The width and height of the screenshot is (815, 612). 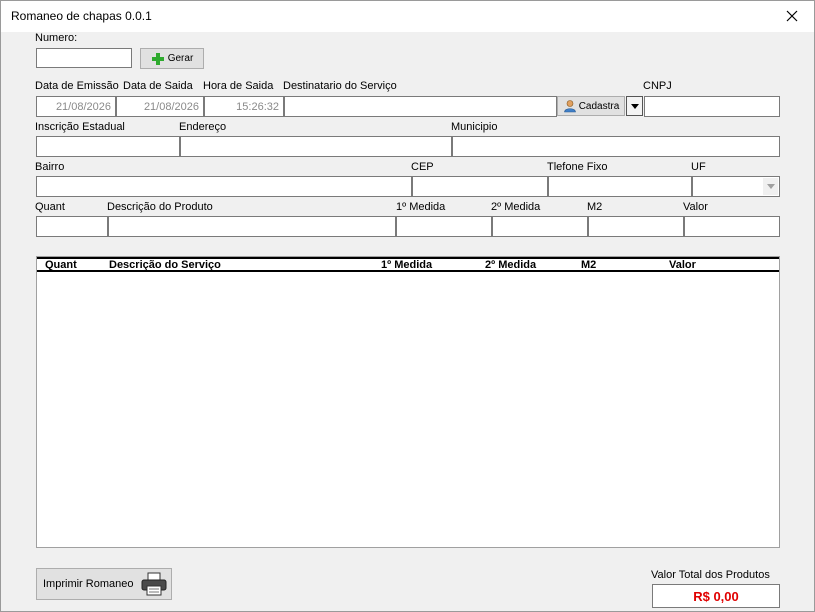 What do you see at coordinates (160, 106) in the screenshot?
I see `data-saida-field` at bounding box center [160, 106].